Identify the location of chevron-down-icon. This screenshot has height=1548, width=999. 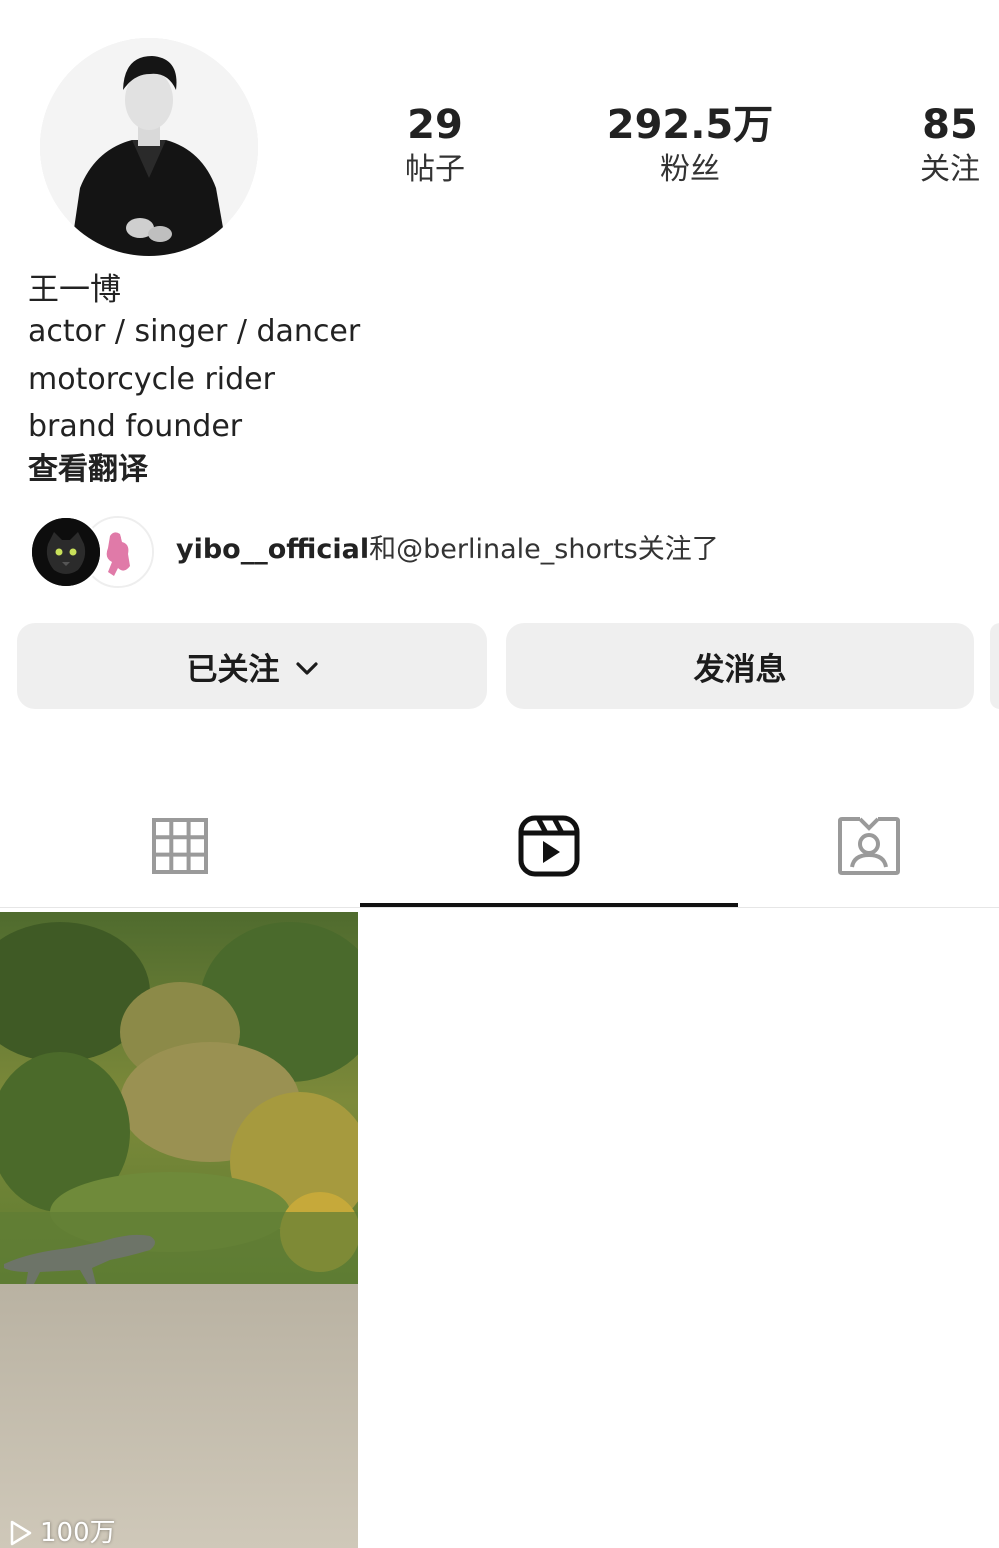
(306, 666).